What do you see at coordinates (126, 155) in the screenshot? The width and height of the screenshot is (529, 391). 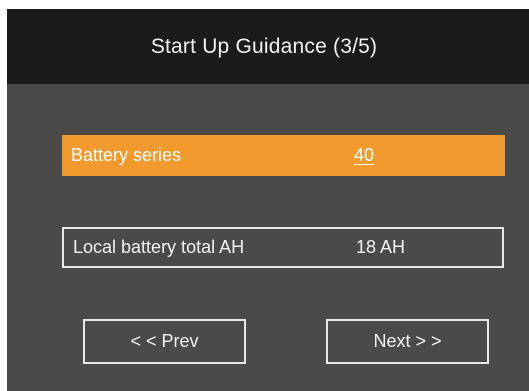 I see `battery-series-label: Battery series` at bounding box center [126, 155].